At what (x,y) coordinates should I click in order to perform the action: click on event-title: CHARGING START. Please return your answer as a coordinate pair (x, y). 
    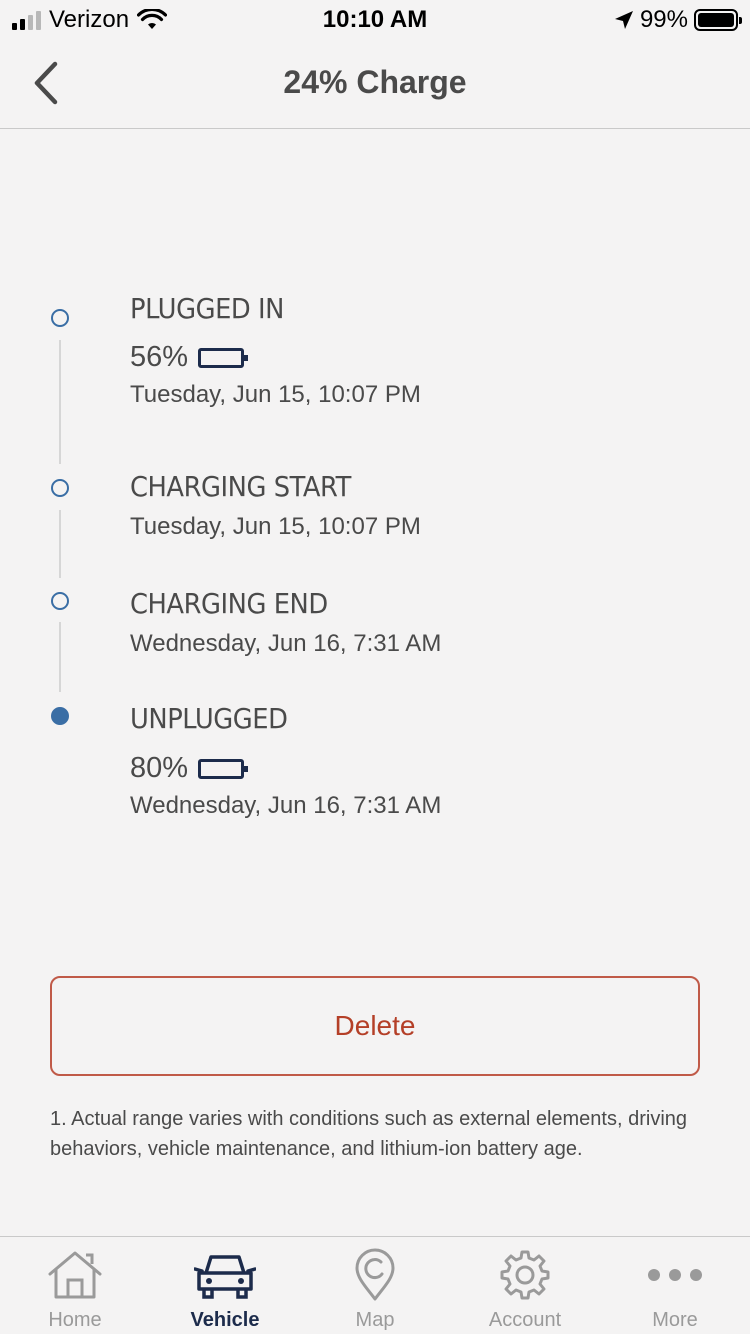
    Looking at the image, I should click on (240, 486).